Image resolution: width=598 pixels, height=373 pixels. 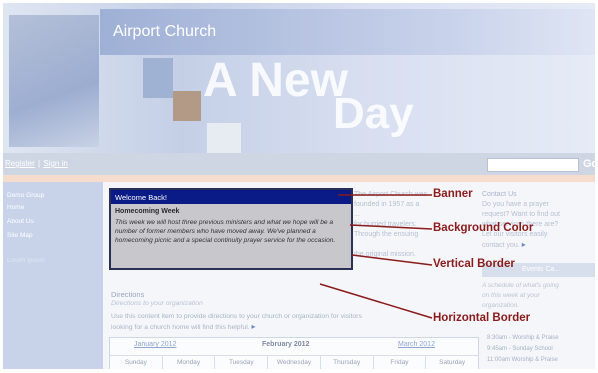 What do you see at coordinates (453, 194) in the screenshot?
I see `callout-banner: Banner` at bounding box center [453, 194].